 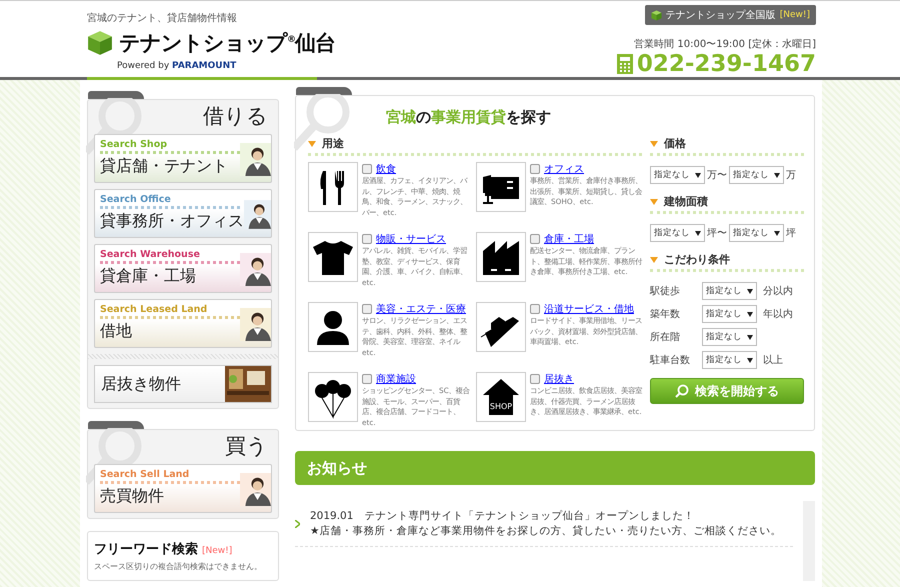 I want to click on free-word-note: スペース区切りの複合語句検索はできません。, so click(x=178, y=566).